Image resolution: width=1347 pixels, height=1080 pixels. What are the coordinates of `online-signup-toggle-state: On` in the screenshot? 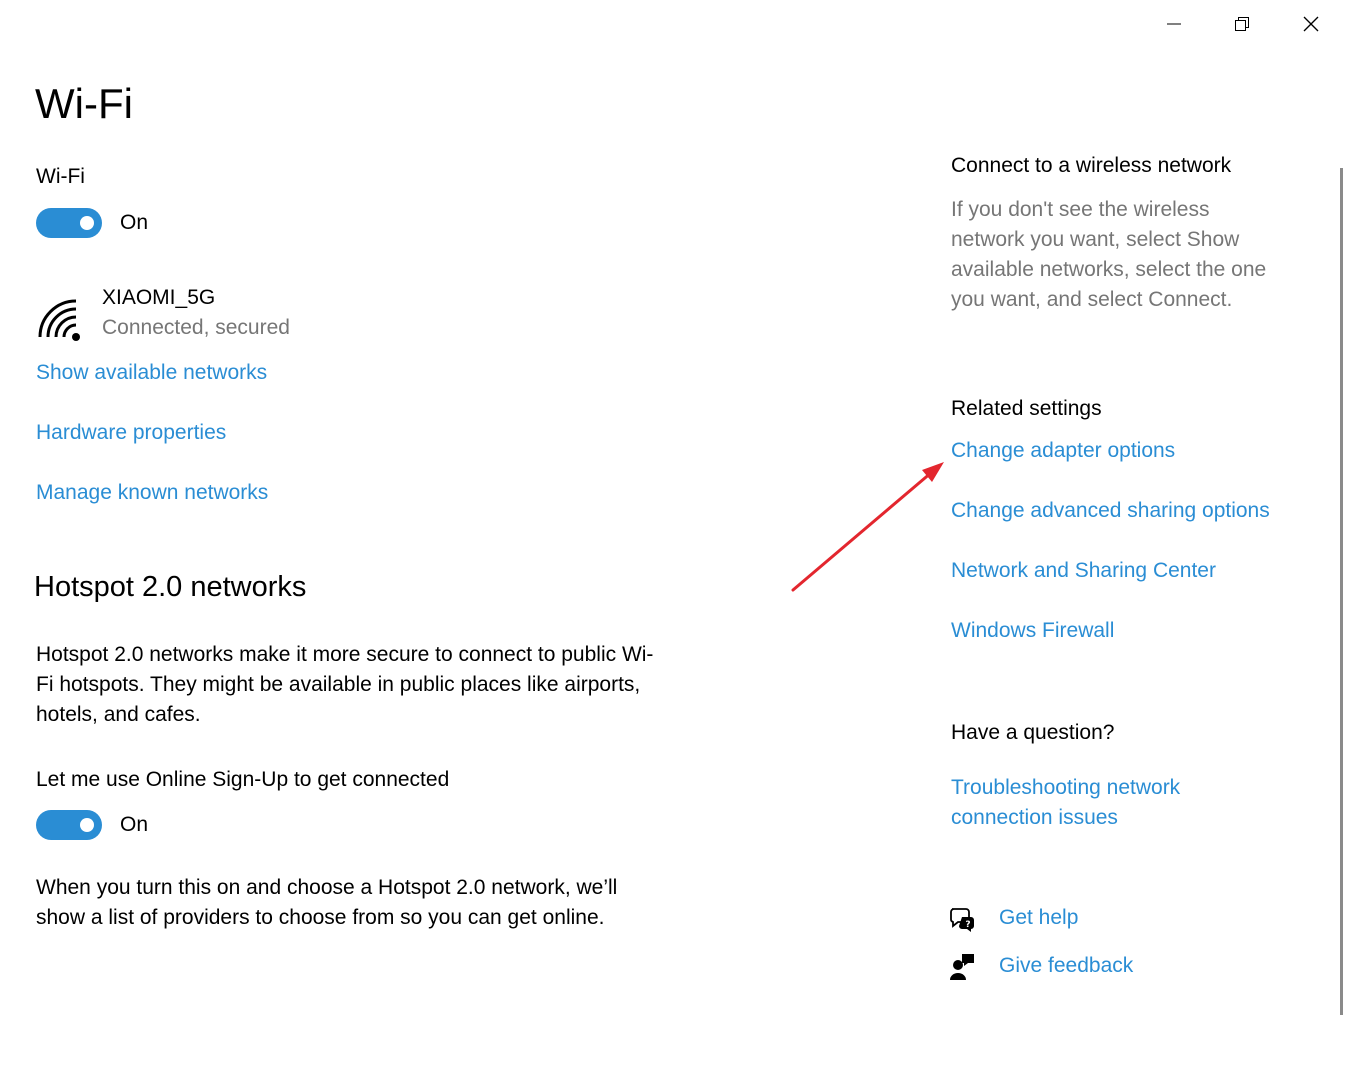 It's located at (134, 824).